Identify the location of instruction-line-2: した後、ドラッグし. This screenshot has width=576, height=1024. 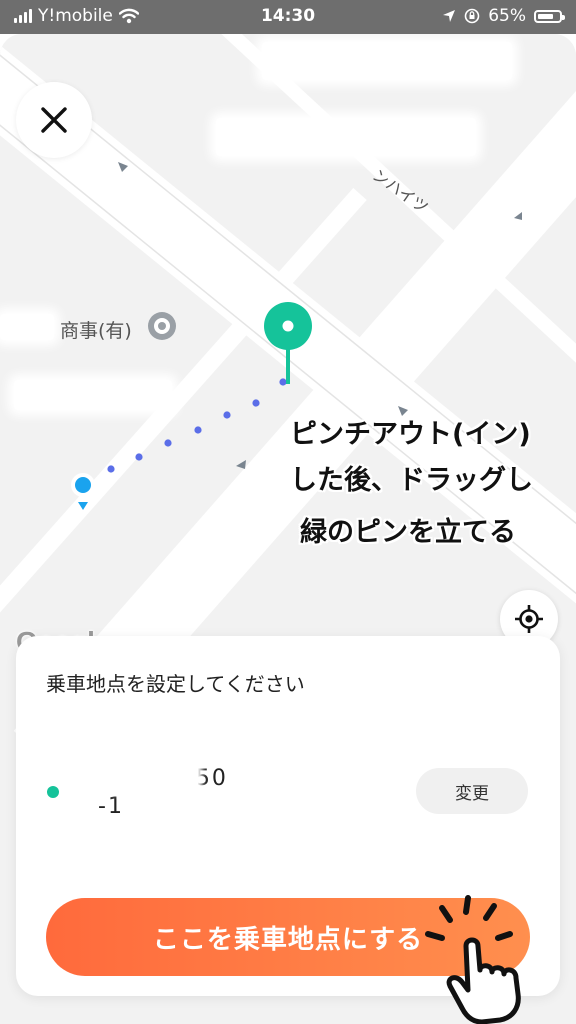
(411, 480).